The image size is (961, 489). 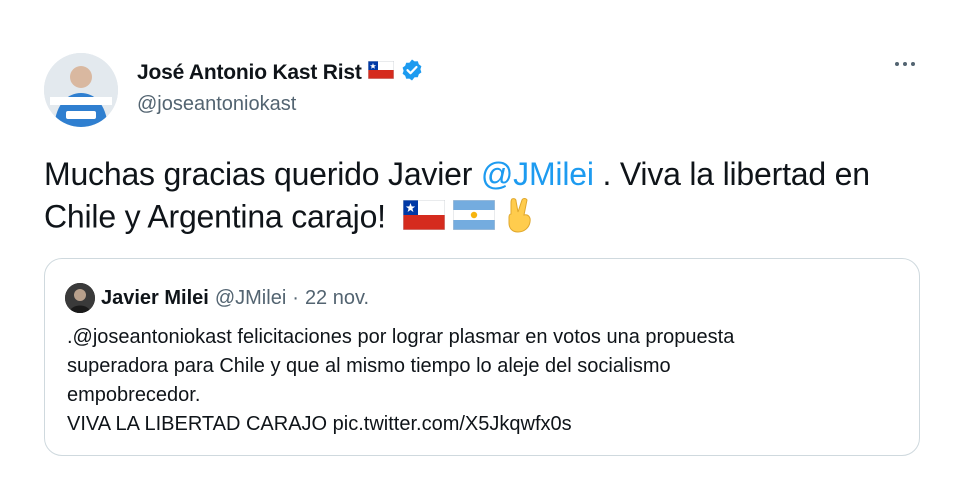 I want to click on author-display-name: José Antonio Kast Rist, so click(x=249, y=73).